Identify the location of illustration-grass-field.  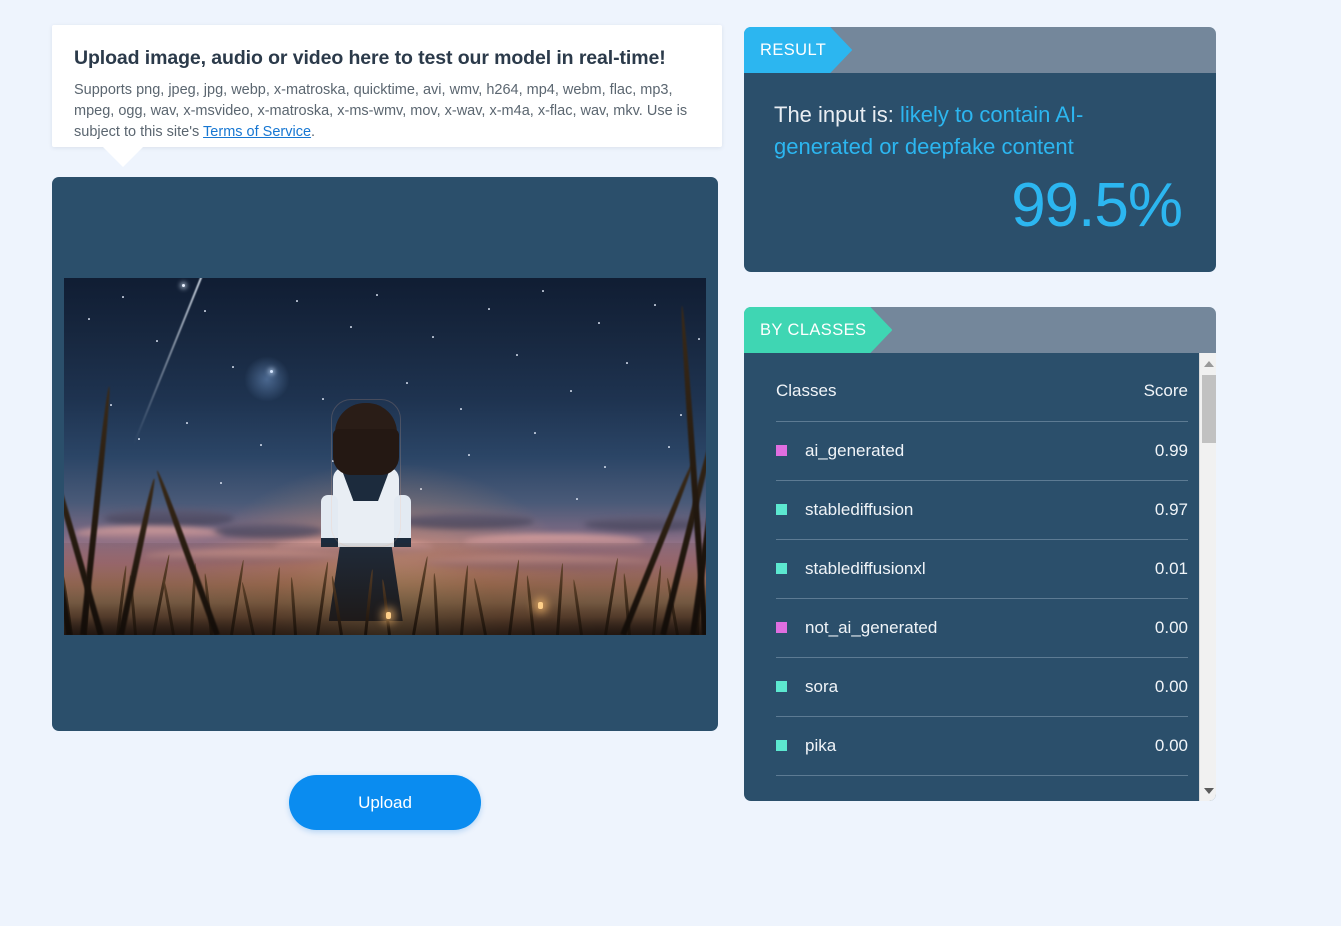
(385, 589).